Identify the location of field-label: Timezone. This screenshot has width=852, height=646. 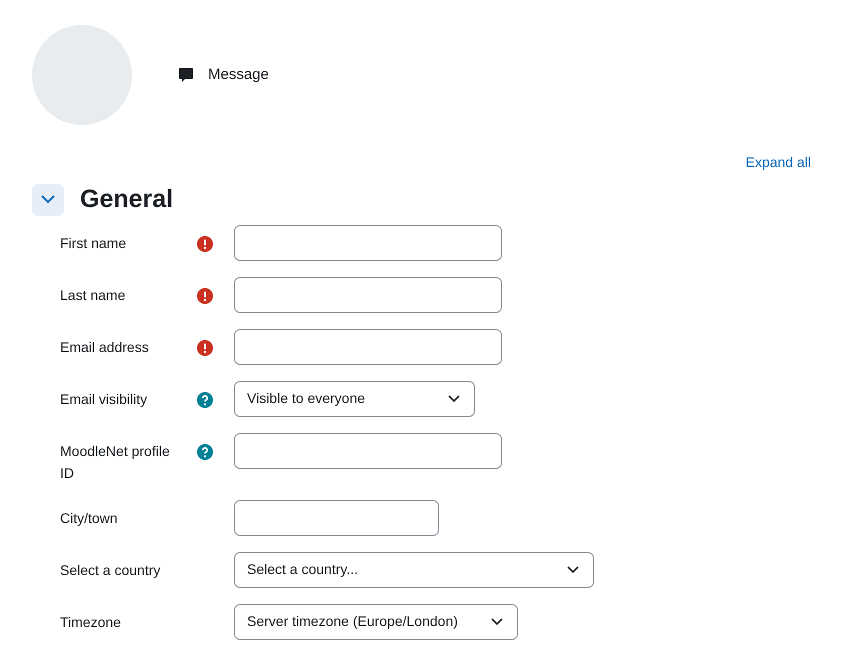
(91, 622).